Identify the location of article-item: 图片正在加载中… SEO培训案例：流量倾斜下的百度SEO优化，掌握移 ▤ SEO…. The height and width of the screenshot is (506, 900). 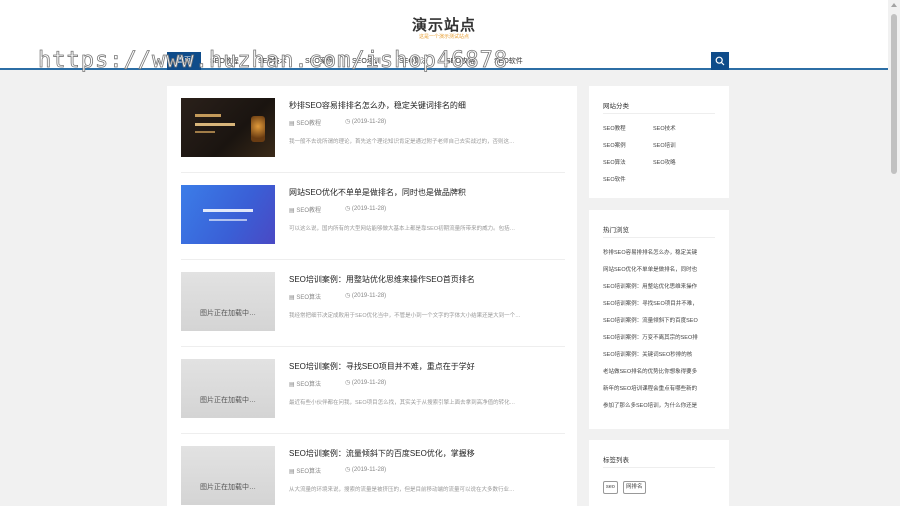
(373, 470).